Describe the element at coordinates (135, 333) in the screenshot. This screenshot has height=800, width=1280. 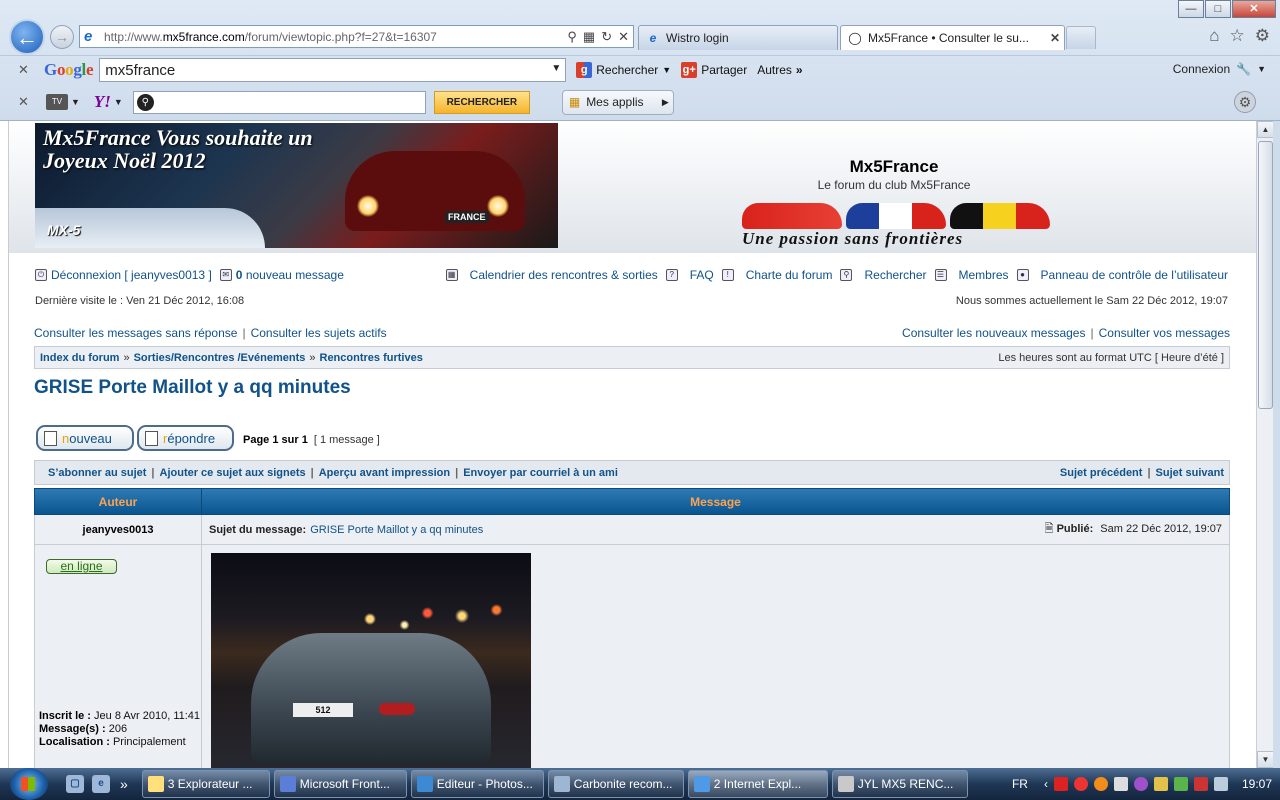
I see `unanswered-link: Consulter les messages sans réponse` at that location.